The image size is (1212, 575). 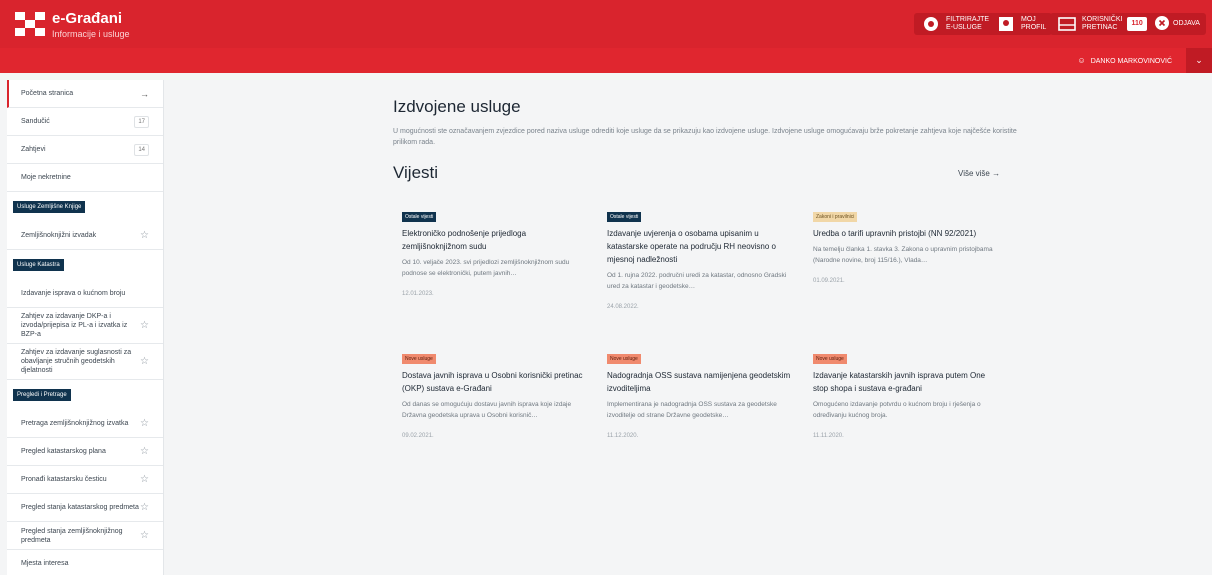 I want to click on inbox-icon, so click(x=1067, y=24).